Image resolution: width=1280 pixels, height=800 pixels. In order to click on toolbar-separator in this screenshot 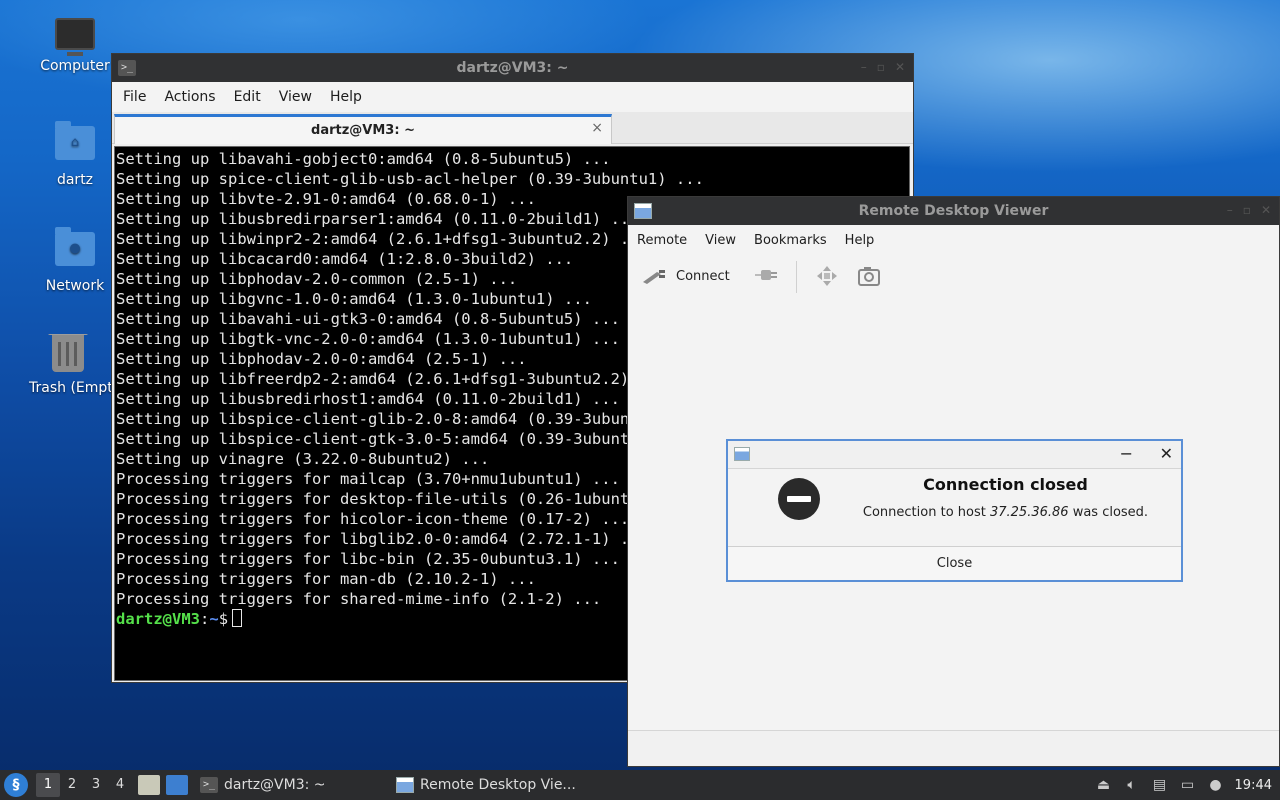, I will do `click(796, 276)`.